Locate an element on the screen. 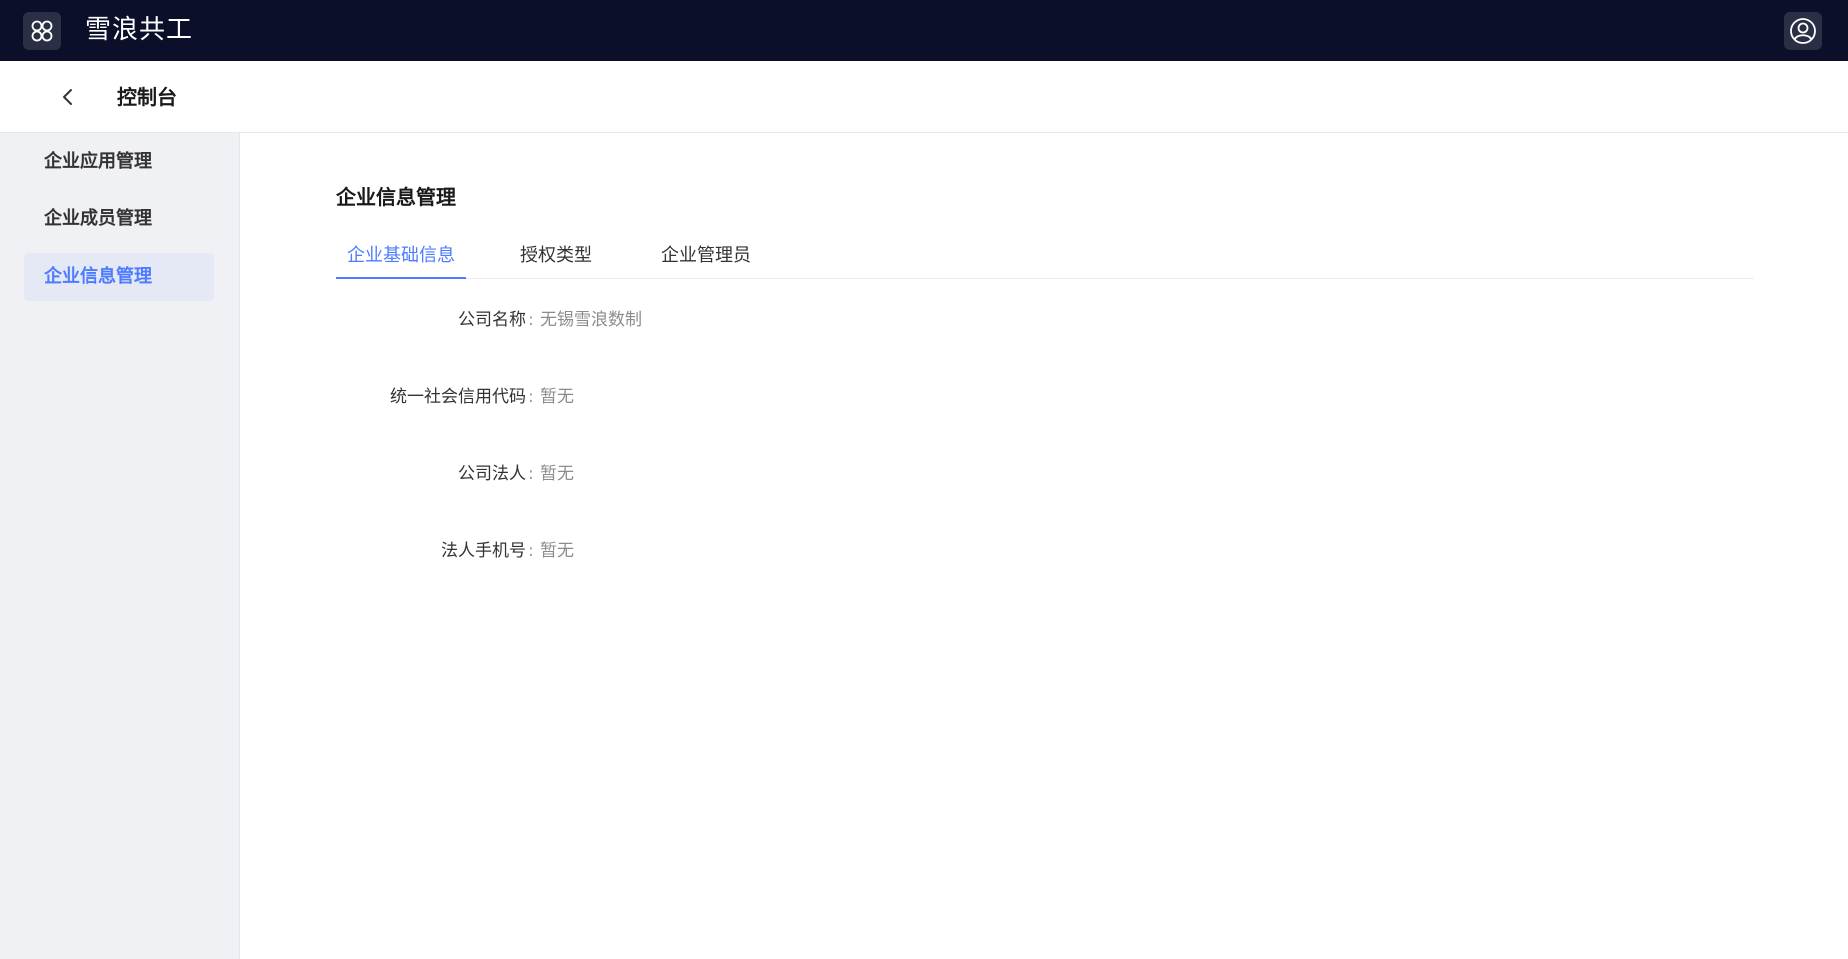 The height and width of the screenshot is (959, 1848). apps-grid-button is located at coordinates (42, 31).